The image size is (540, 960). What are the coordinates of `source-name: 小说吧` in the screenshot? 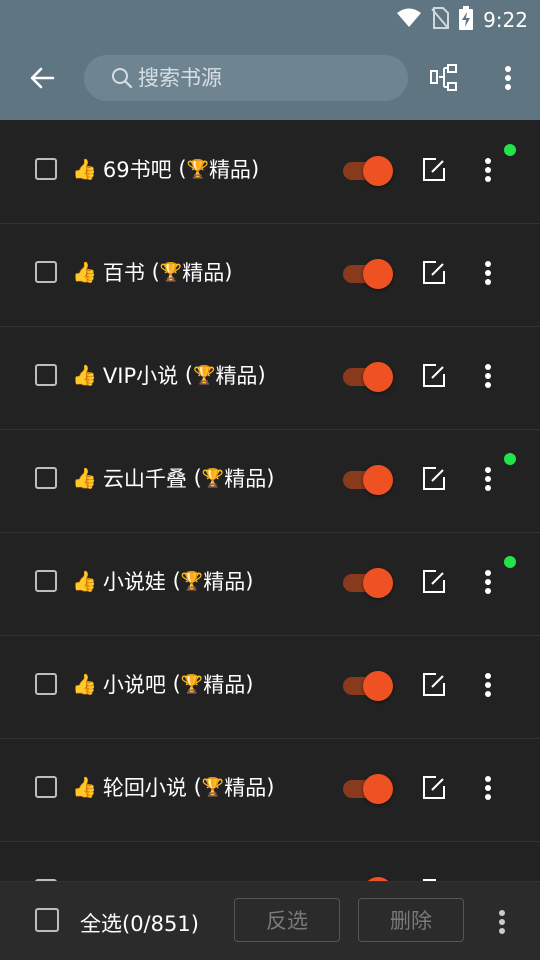 It's located at (134, 685).